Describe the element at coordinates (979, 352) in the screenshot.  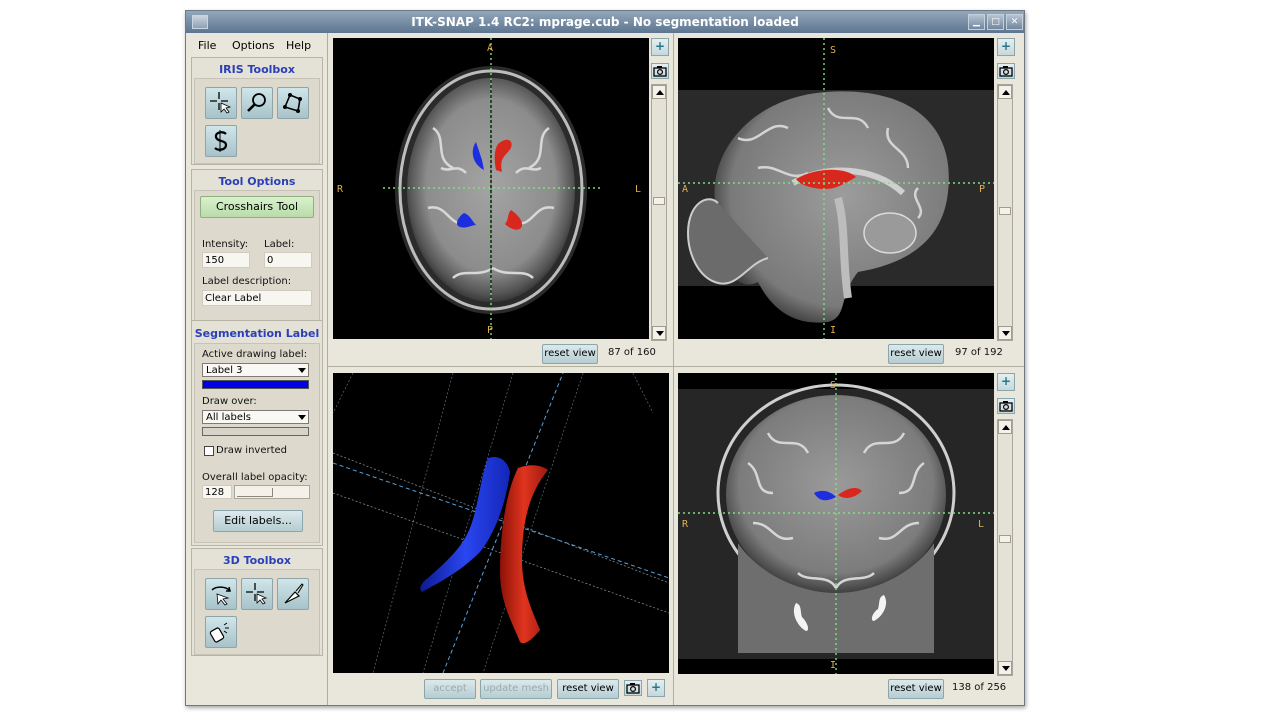
I see `sagittal-slice-label: 97 of 192` at that location.